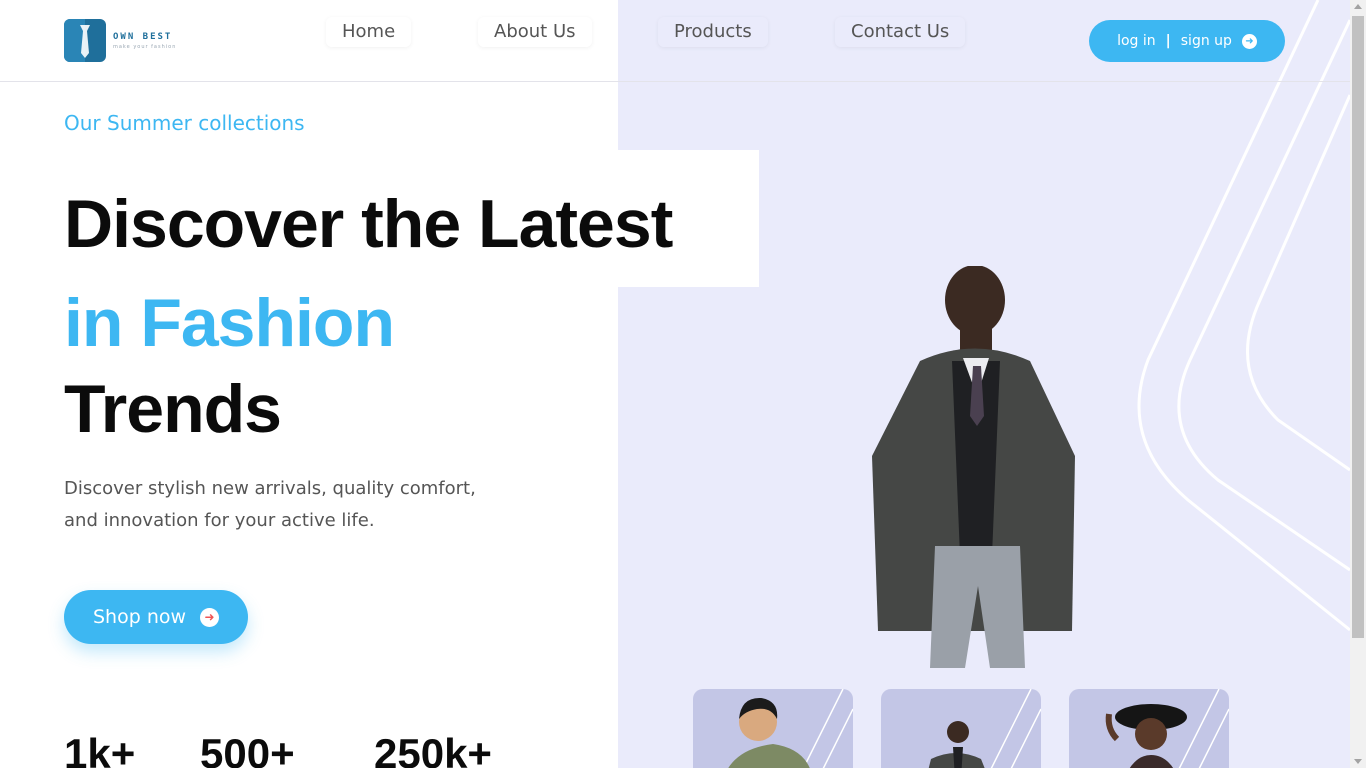  Describe the element at coordinates (1136, 41) in the screenshot. I see `login-link: log in` at that location.